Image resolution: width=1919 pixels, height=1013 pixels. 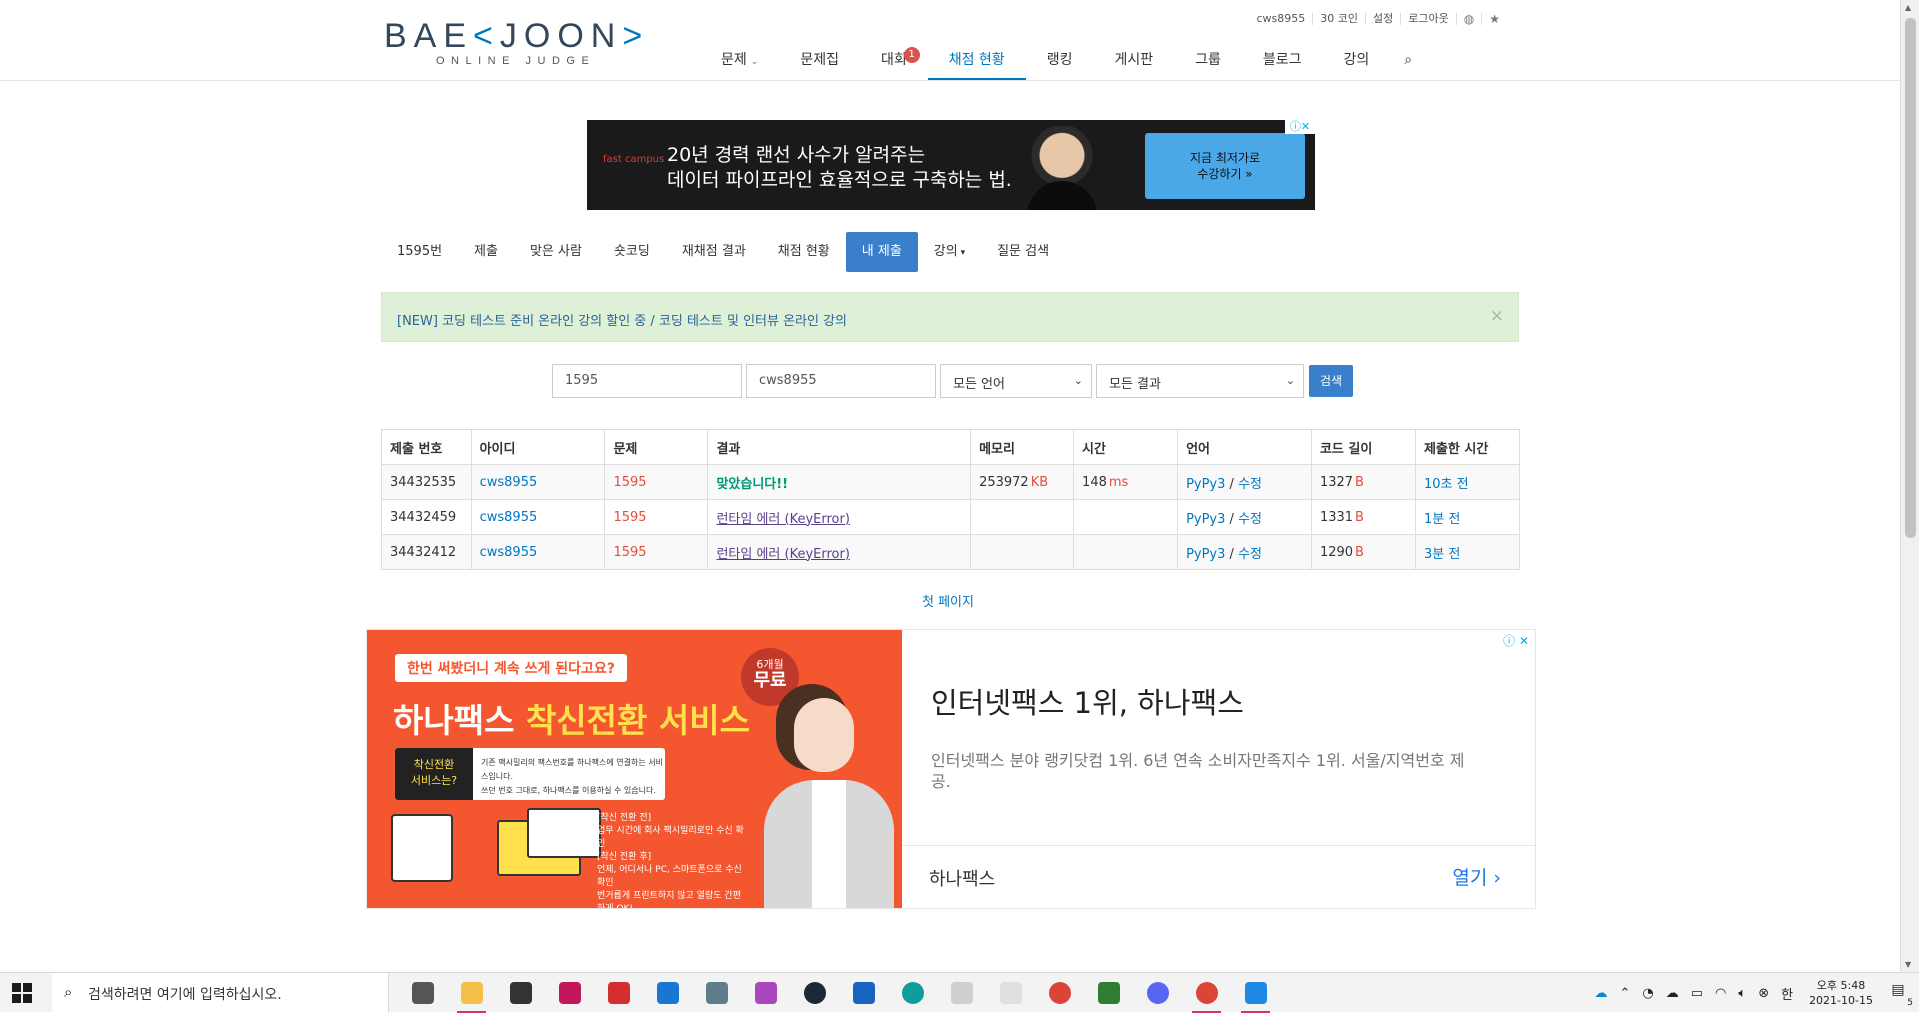 I want to click on ad-choices-icon: ⓘ ✕, so click(x=1516, y=640).